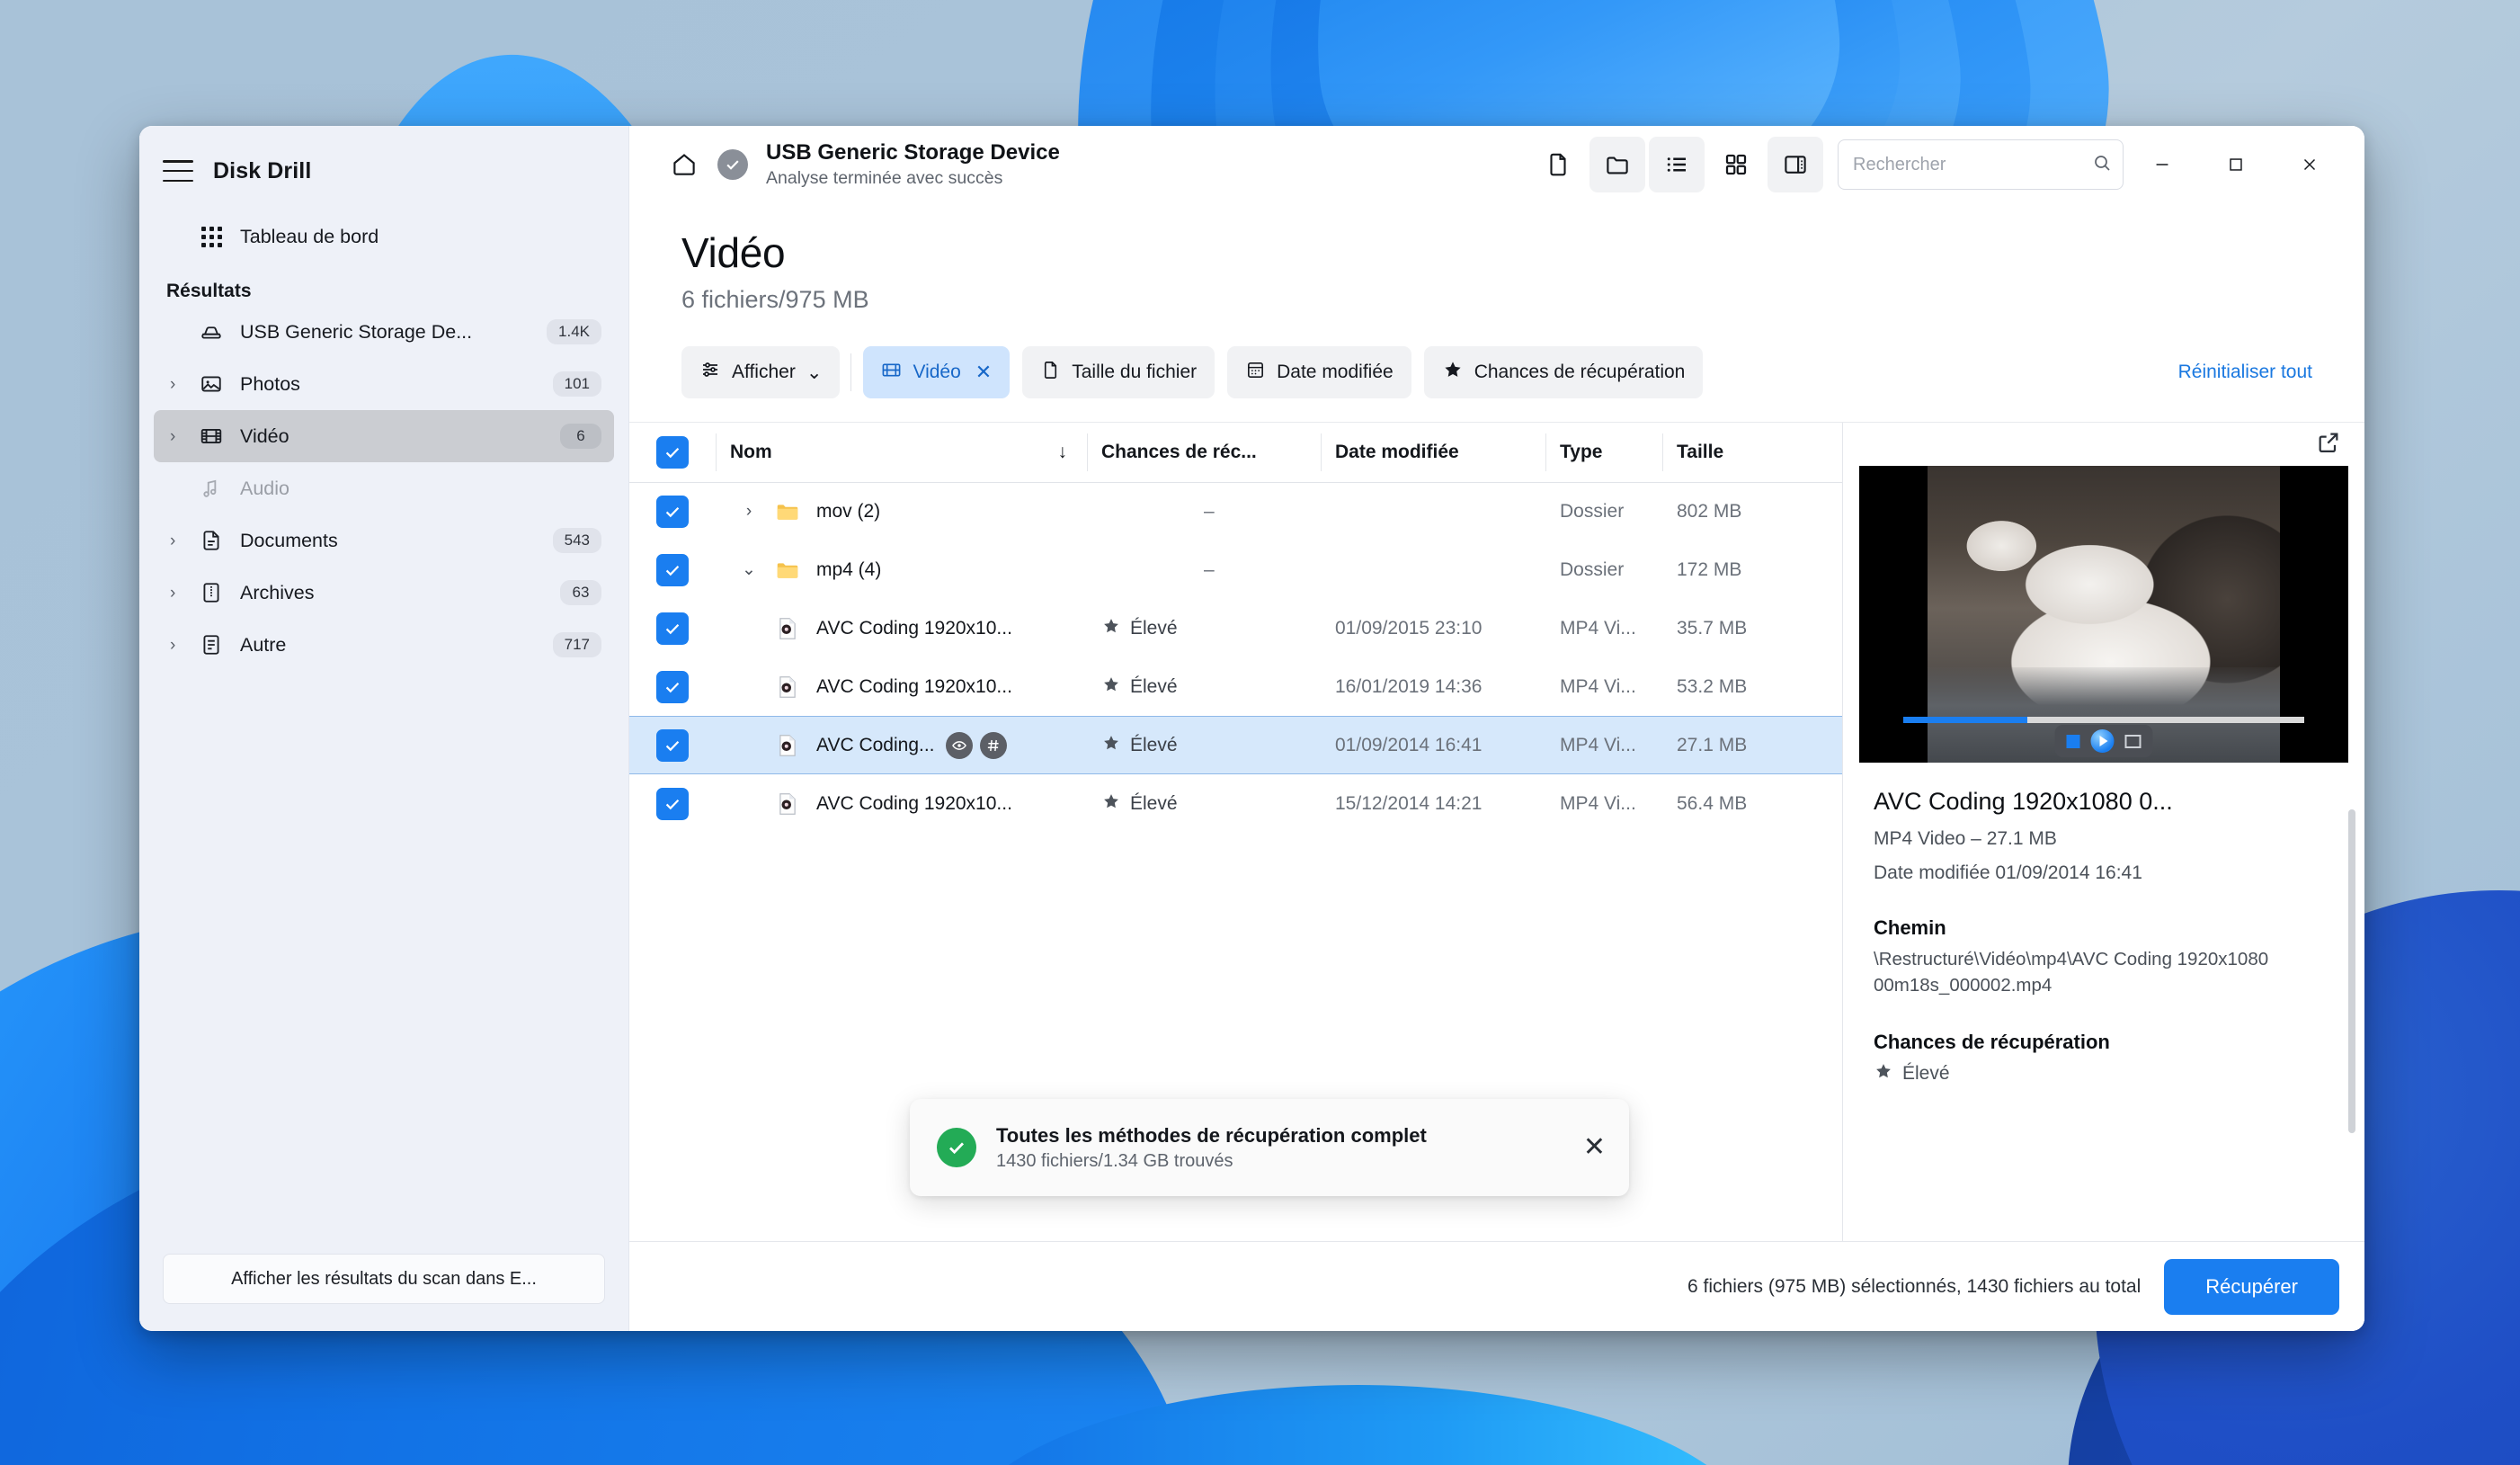 The height and width of the screenshot is (1465, 2520). Describe the element at coordinates (1592, 569) in the screenshot. I see `row-type: Dossier` at that location.